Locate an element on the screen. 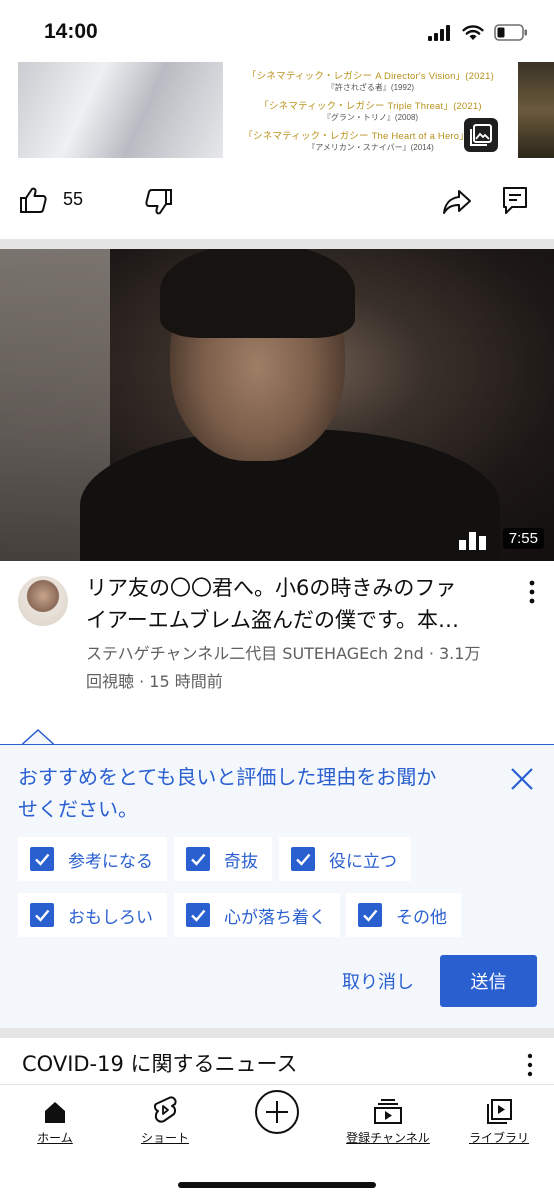 The image size is (554, 1200). gallery-icon is located at coordinates (481, 135).